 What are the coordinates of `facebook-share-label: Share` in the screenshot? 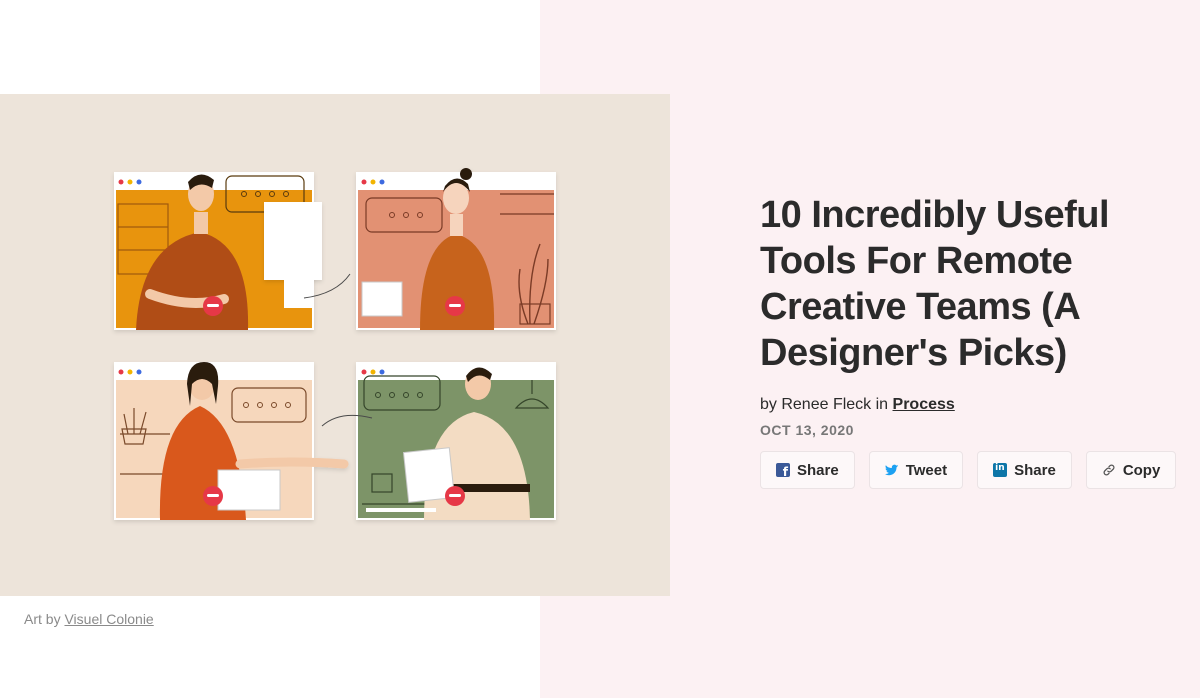 It's located at (818, 470).